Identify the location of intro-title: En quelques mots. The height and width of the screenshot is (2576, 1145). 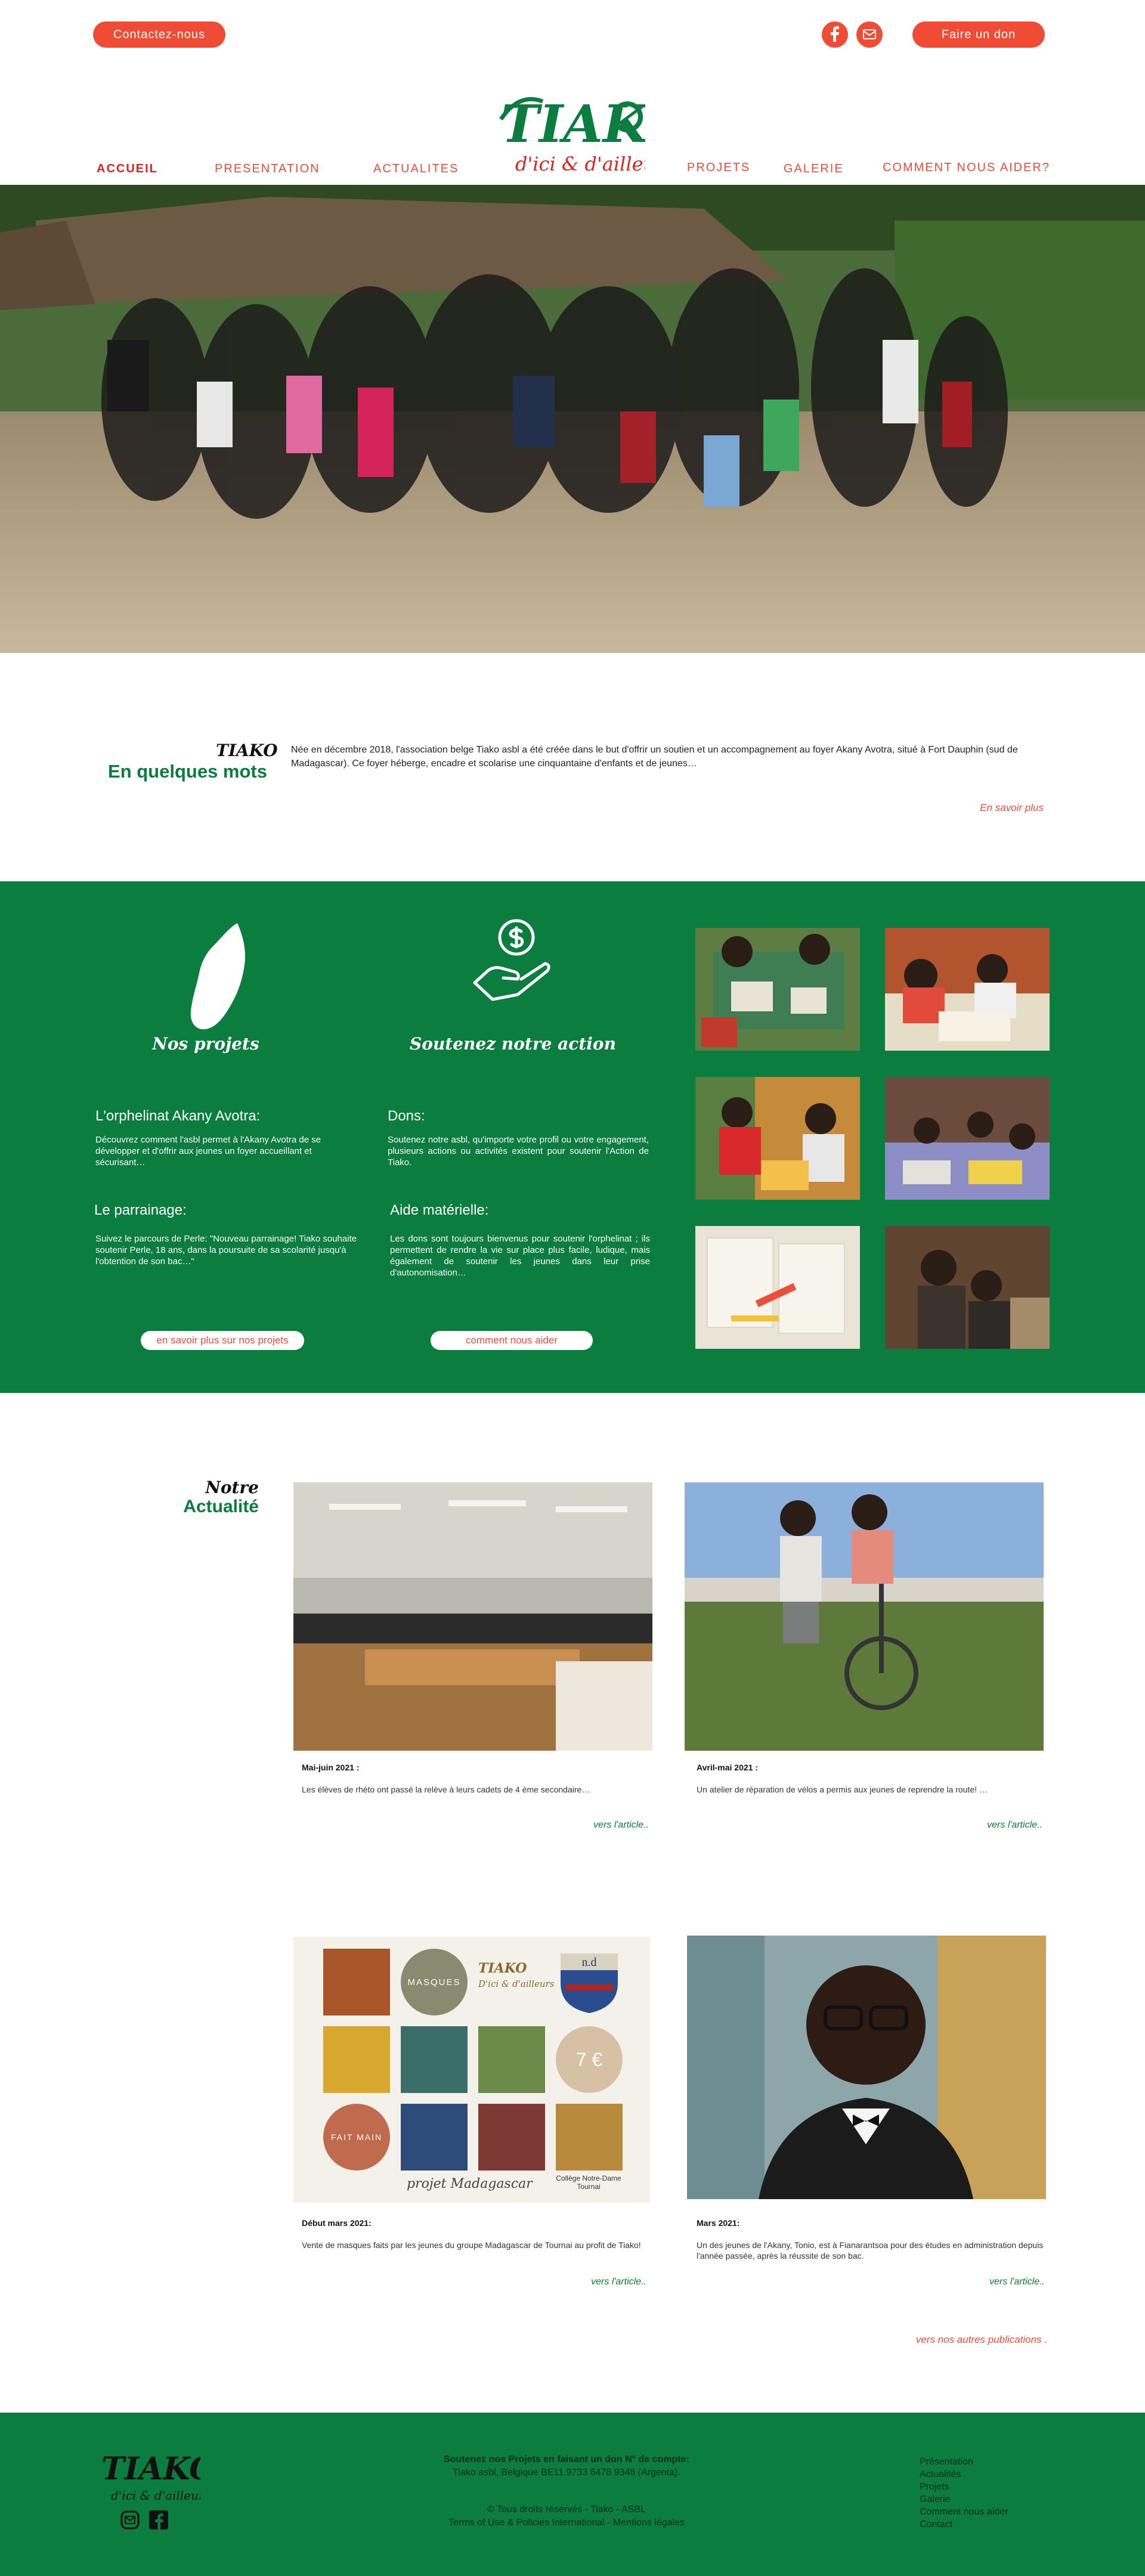
(187, 772).